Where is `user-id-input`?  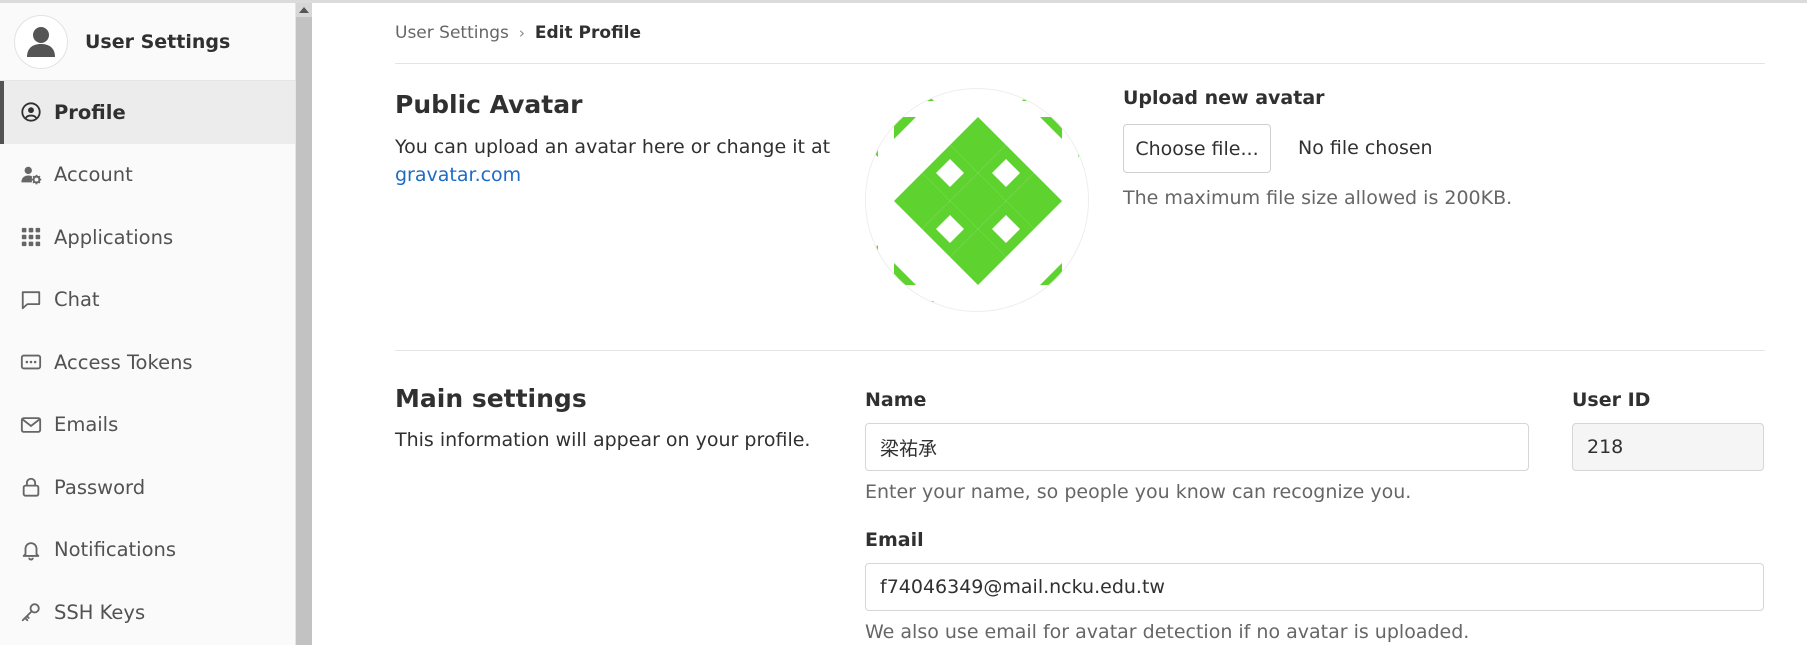 user-id-input is located at coordinates (1668, 447).